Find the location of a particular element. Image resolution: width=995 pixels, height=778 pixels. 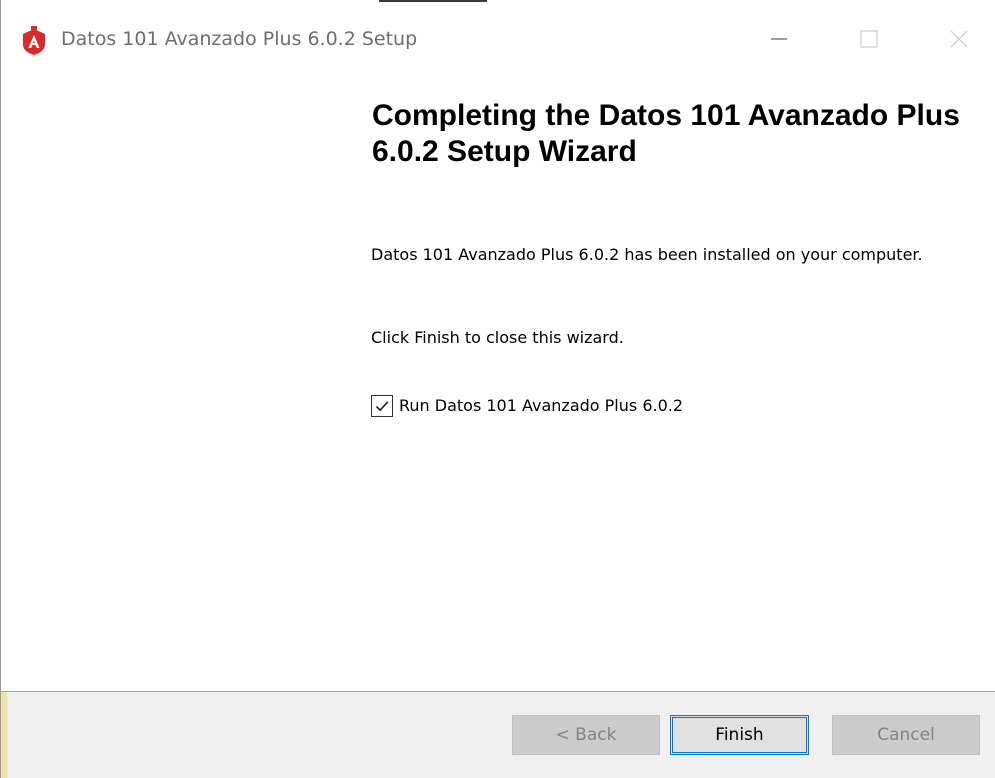

run-app-option: Run Datos 101 Avanzado Plus 6.0.2 is located at coordinates (527, 406).